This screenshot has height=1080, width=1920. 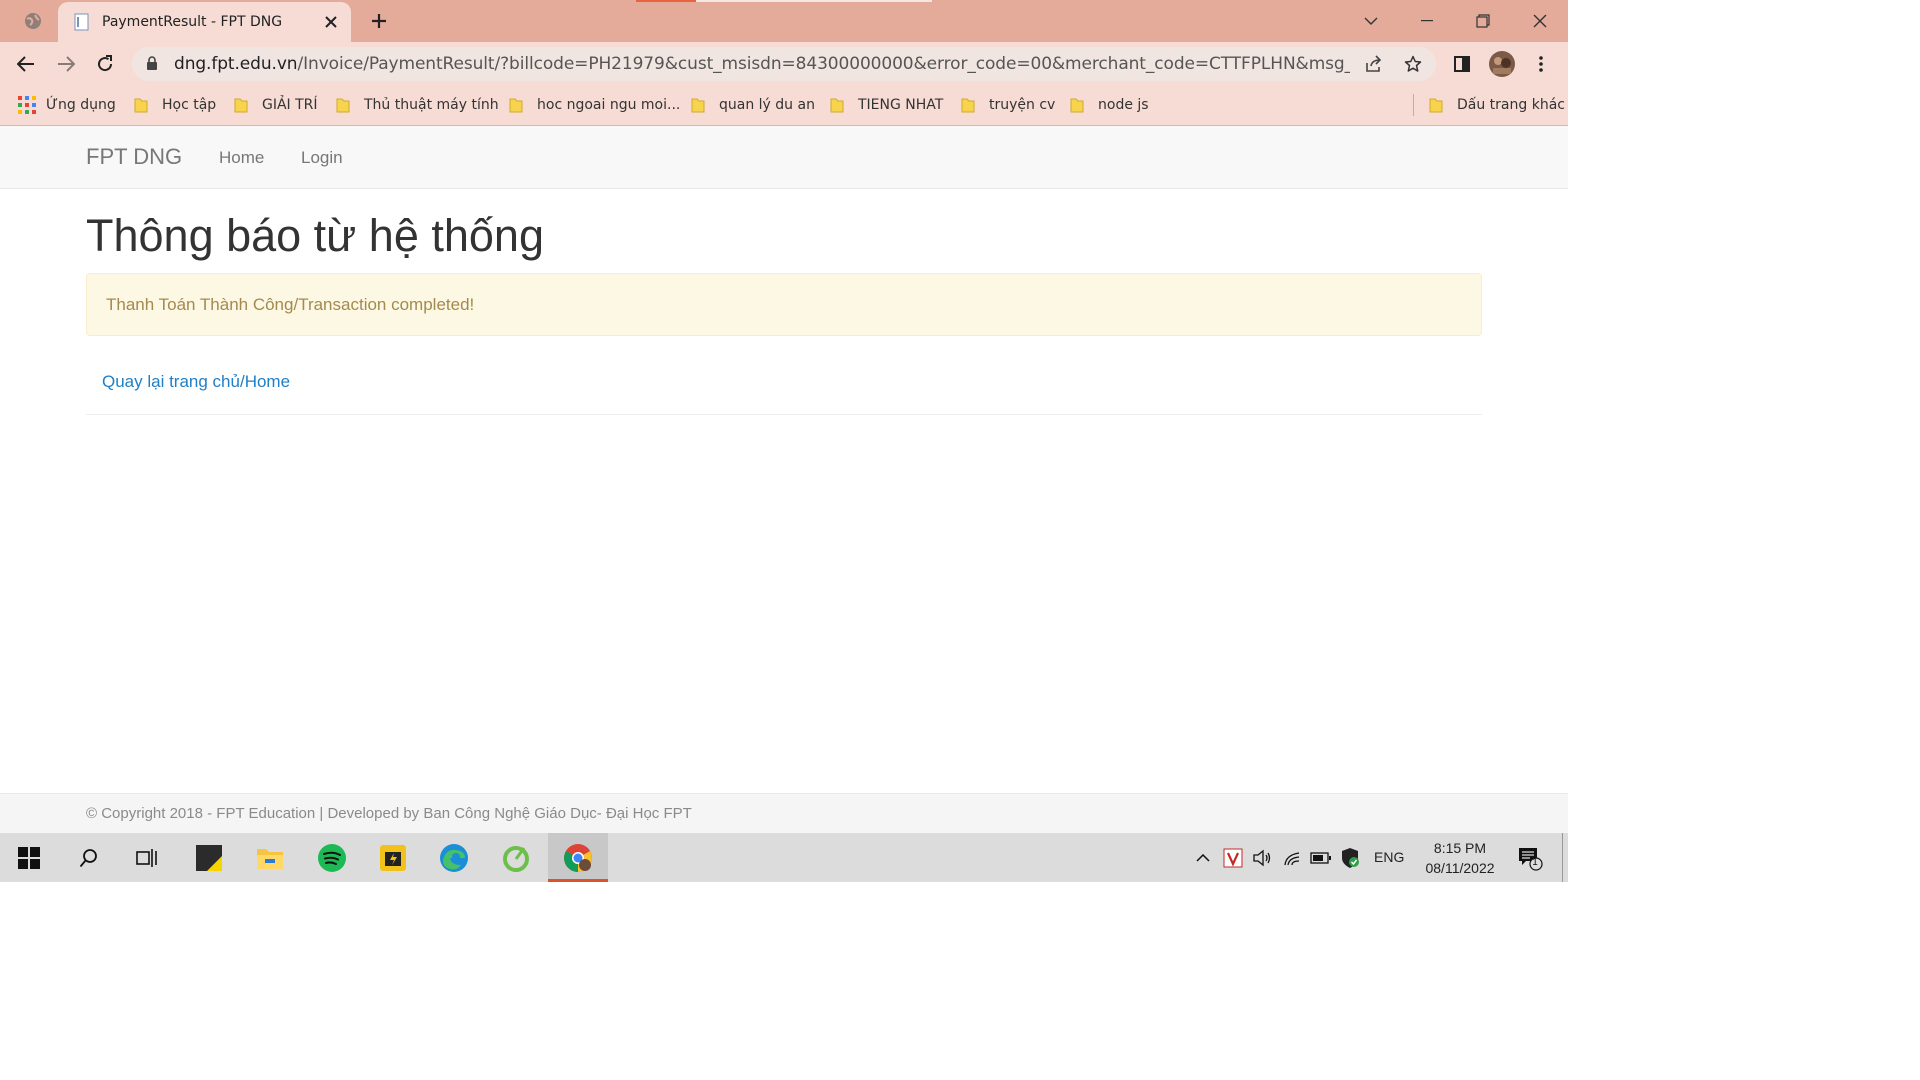 What do you see at coordinates (1371, 21) in the screenshot?
I see `tab-list-button` at bounding box center [1371, 21].